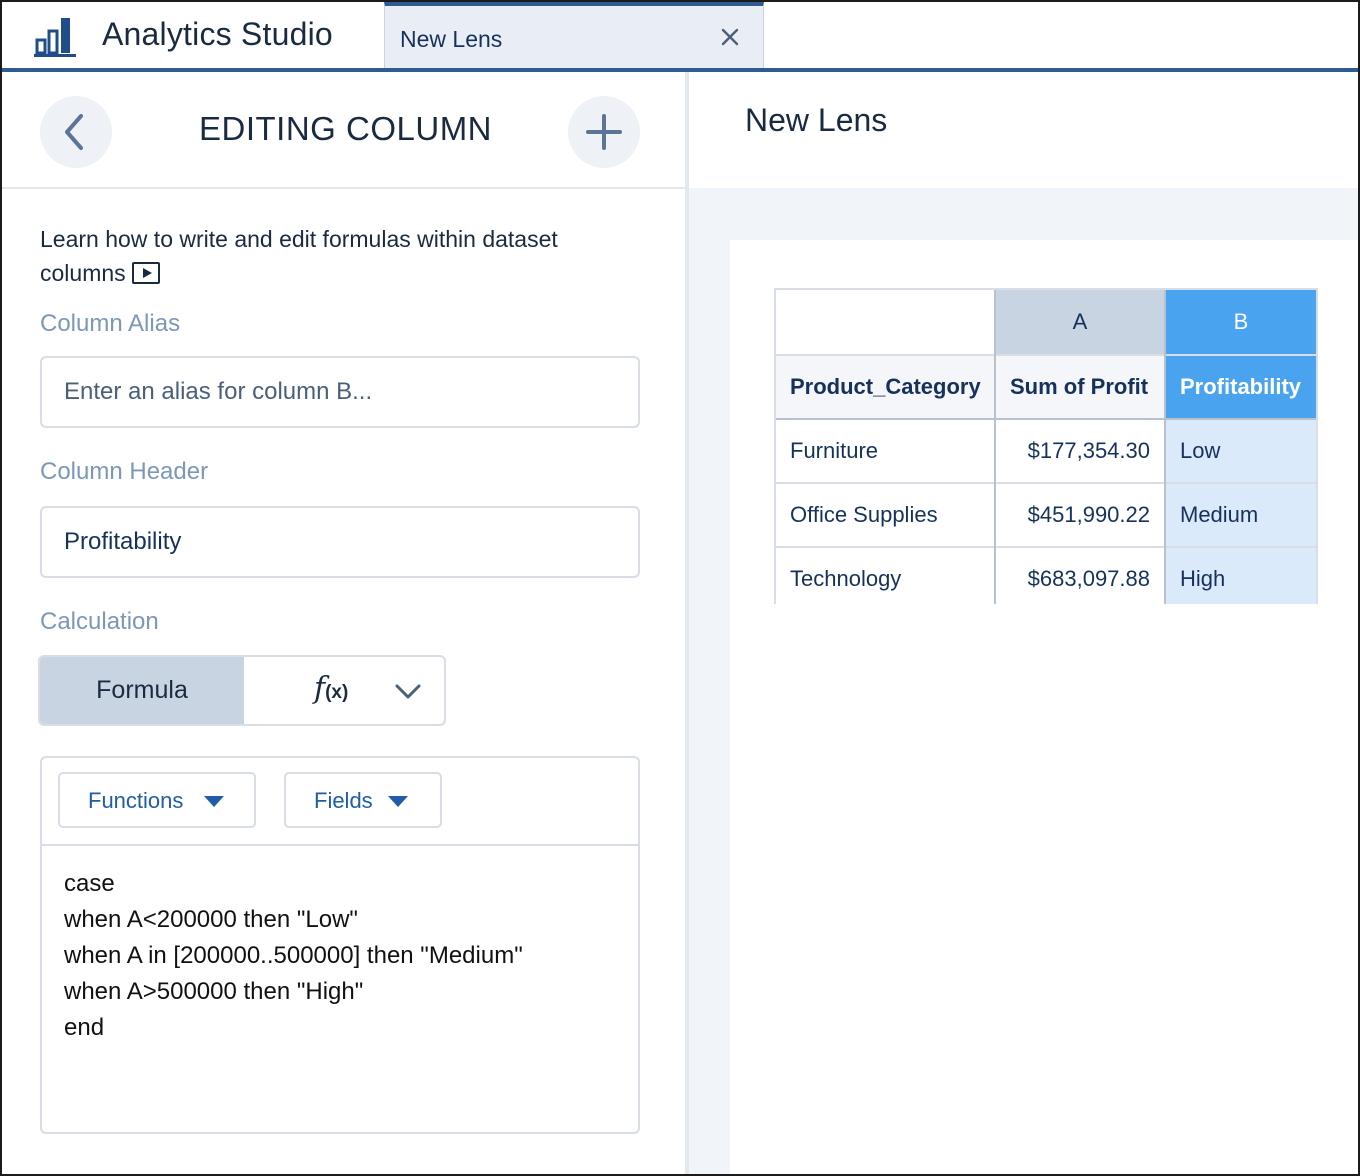  I want to click on formula-toolbar: Functions Fields, so click(340, 802).